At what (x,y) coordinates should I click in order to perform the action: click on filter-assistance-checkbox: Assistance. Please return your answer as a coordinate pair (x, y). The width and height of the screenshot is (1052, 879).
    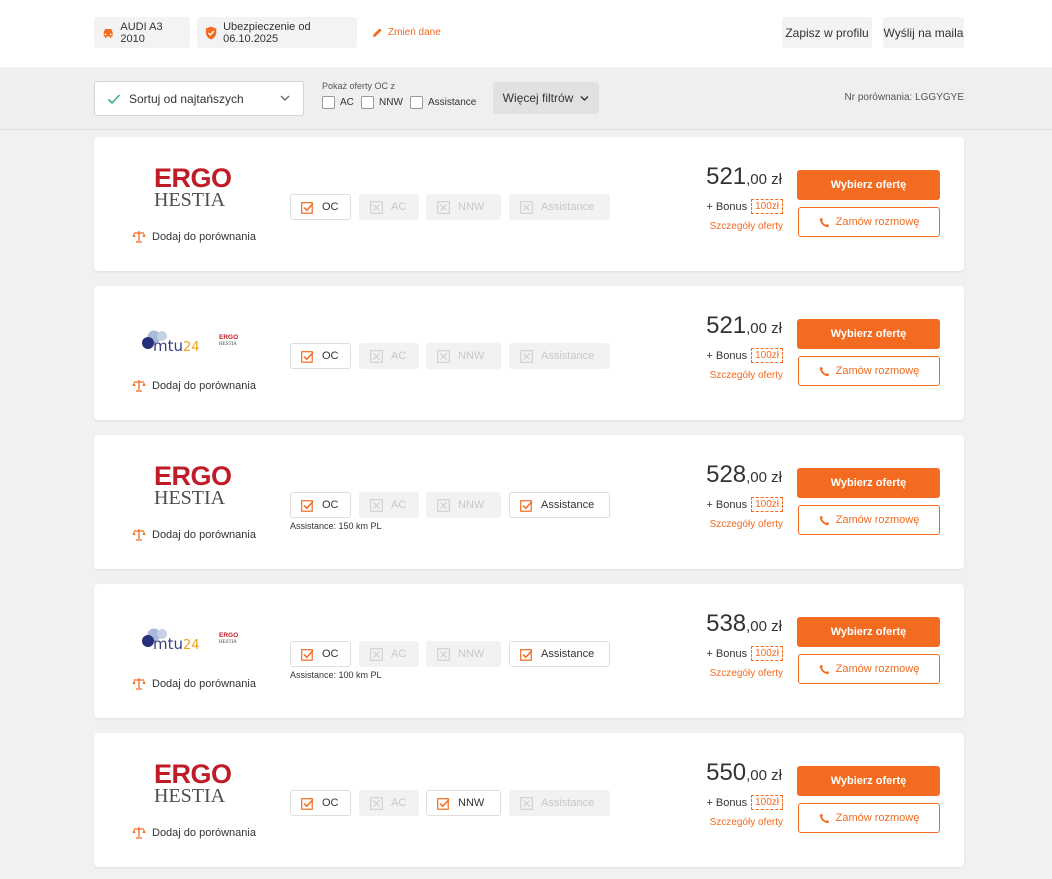
    Looking at the image, I should click on (443, 102).